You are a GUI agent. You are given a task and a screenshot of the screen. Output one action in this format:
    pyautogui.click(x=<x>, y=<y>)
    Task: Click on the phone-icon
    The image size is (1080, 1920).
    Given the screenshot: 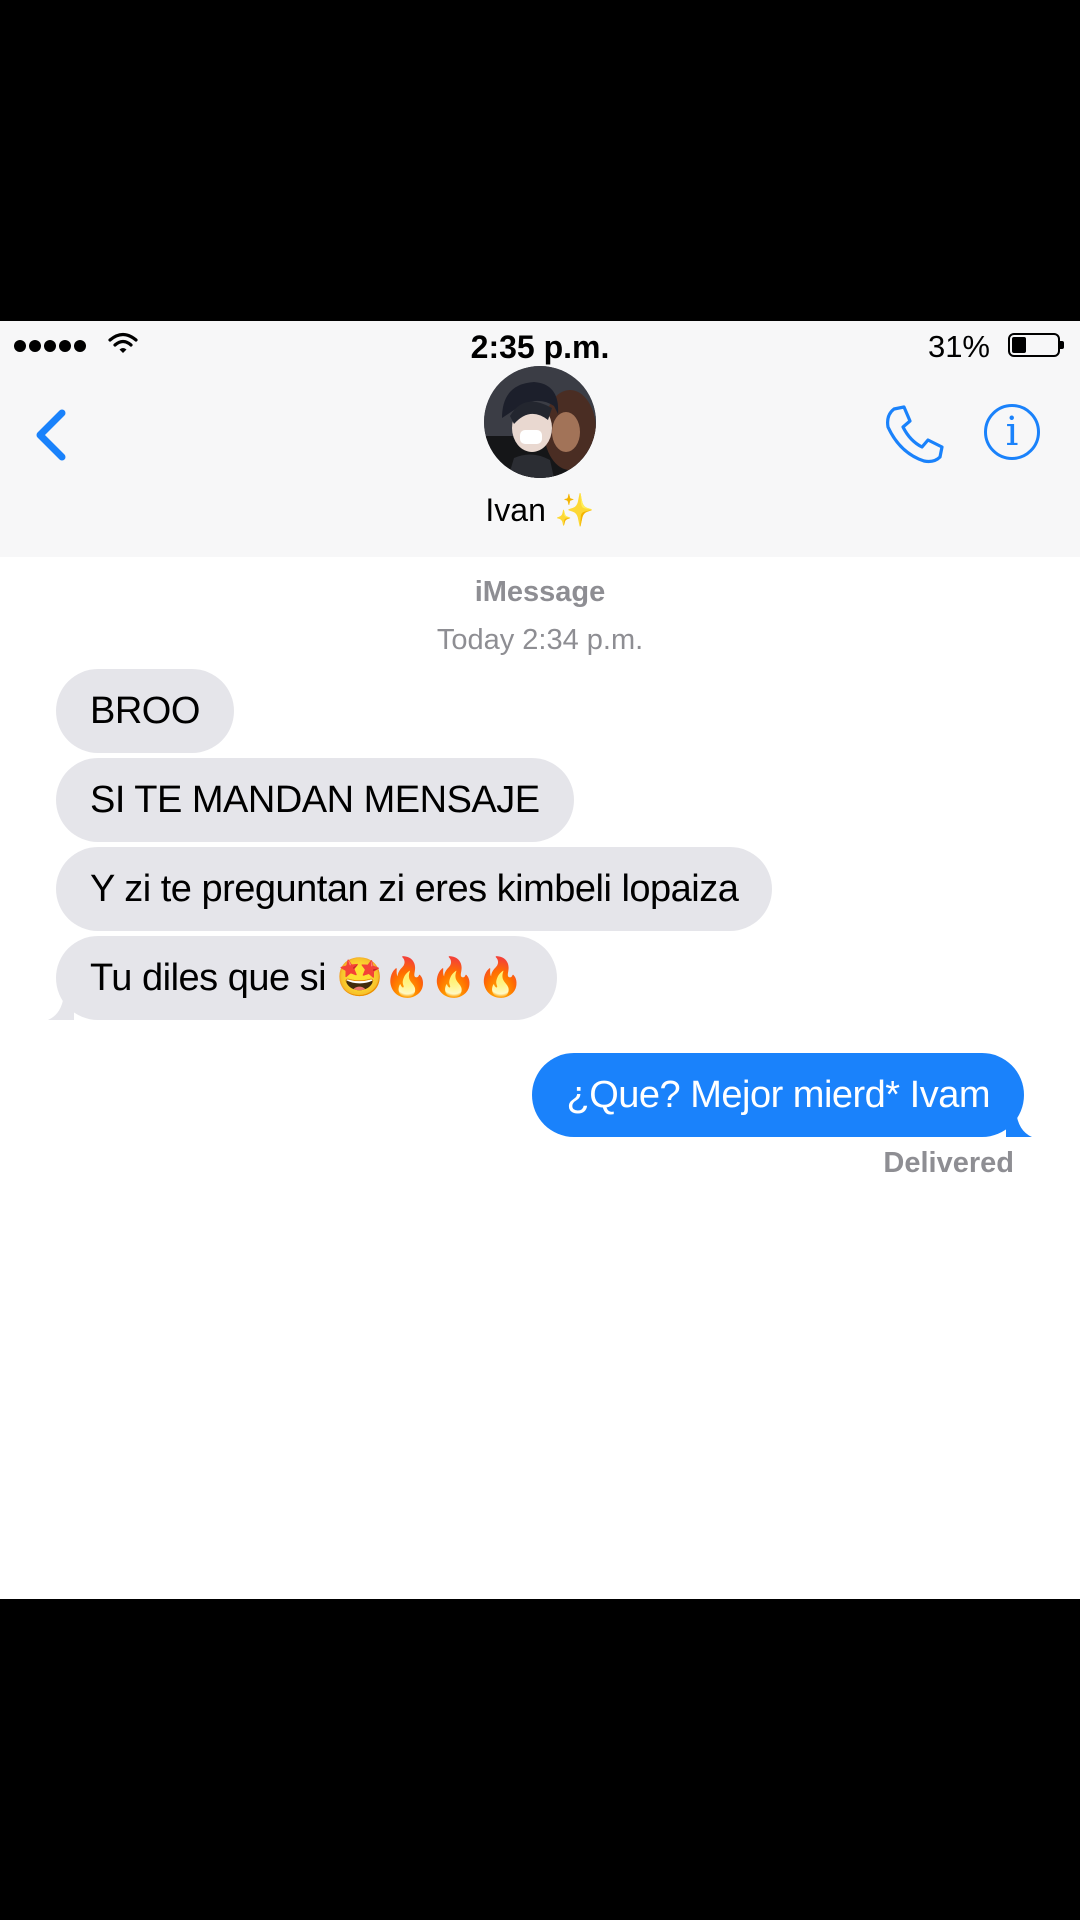 What is the action you would take?
    pyautogui.click(x=915, y=434)
    